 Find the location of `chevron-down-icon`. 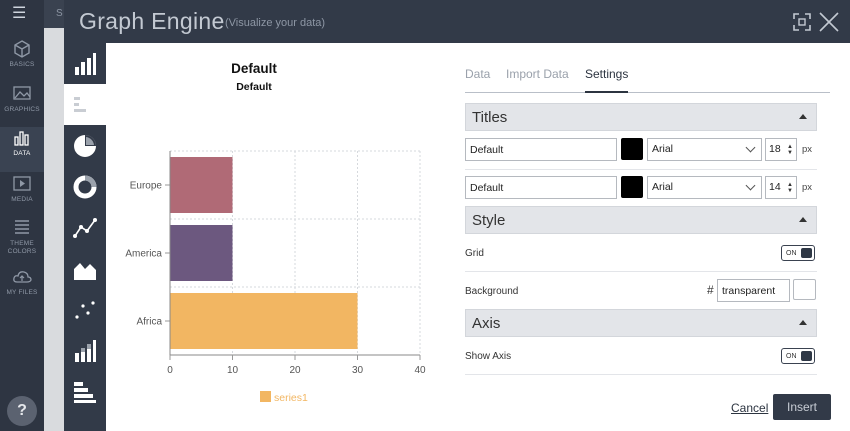

chevron-down-icon is located at coordinates (750, 147).